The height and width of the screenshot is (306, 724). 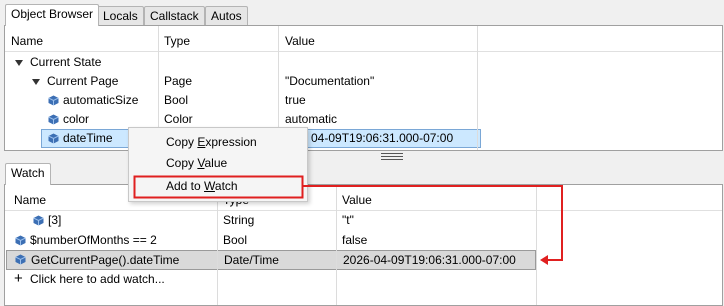 What do you see at coordinates (363, 220) in the screenshot?
I see `watch-row: [3] String "t"` at bounding box center [363, 220].